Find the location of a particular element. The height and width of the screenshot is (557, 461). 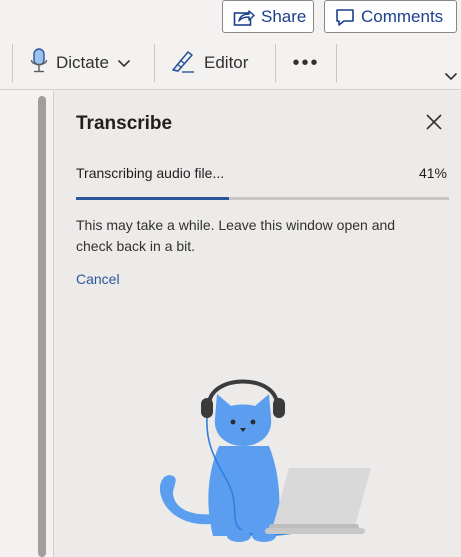

microphone-icon is located at coordinates (39, 63).